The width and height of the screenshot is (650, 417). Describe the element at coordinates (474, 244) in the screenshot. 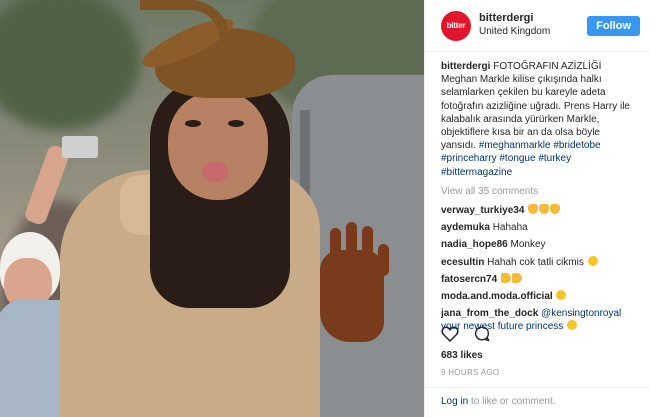

I see `comment-username: nadia_hope86` at that location.